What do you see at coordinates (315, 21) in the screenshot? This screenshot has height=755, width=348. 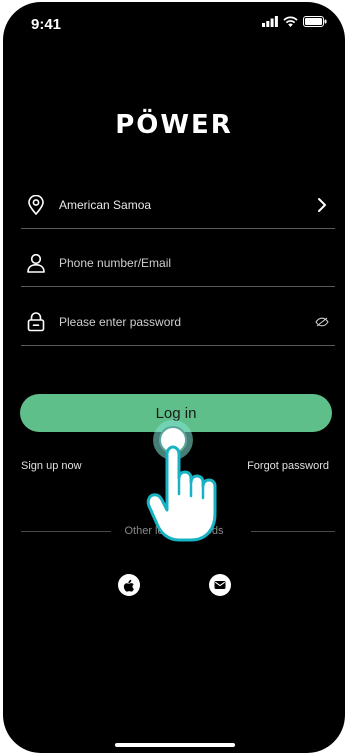 I see `battery-icon` at bounding box center [315, 21].